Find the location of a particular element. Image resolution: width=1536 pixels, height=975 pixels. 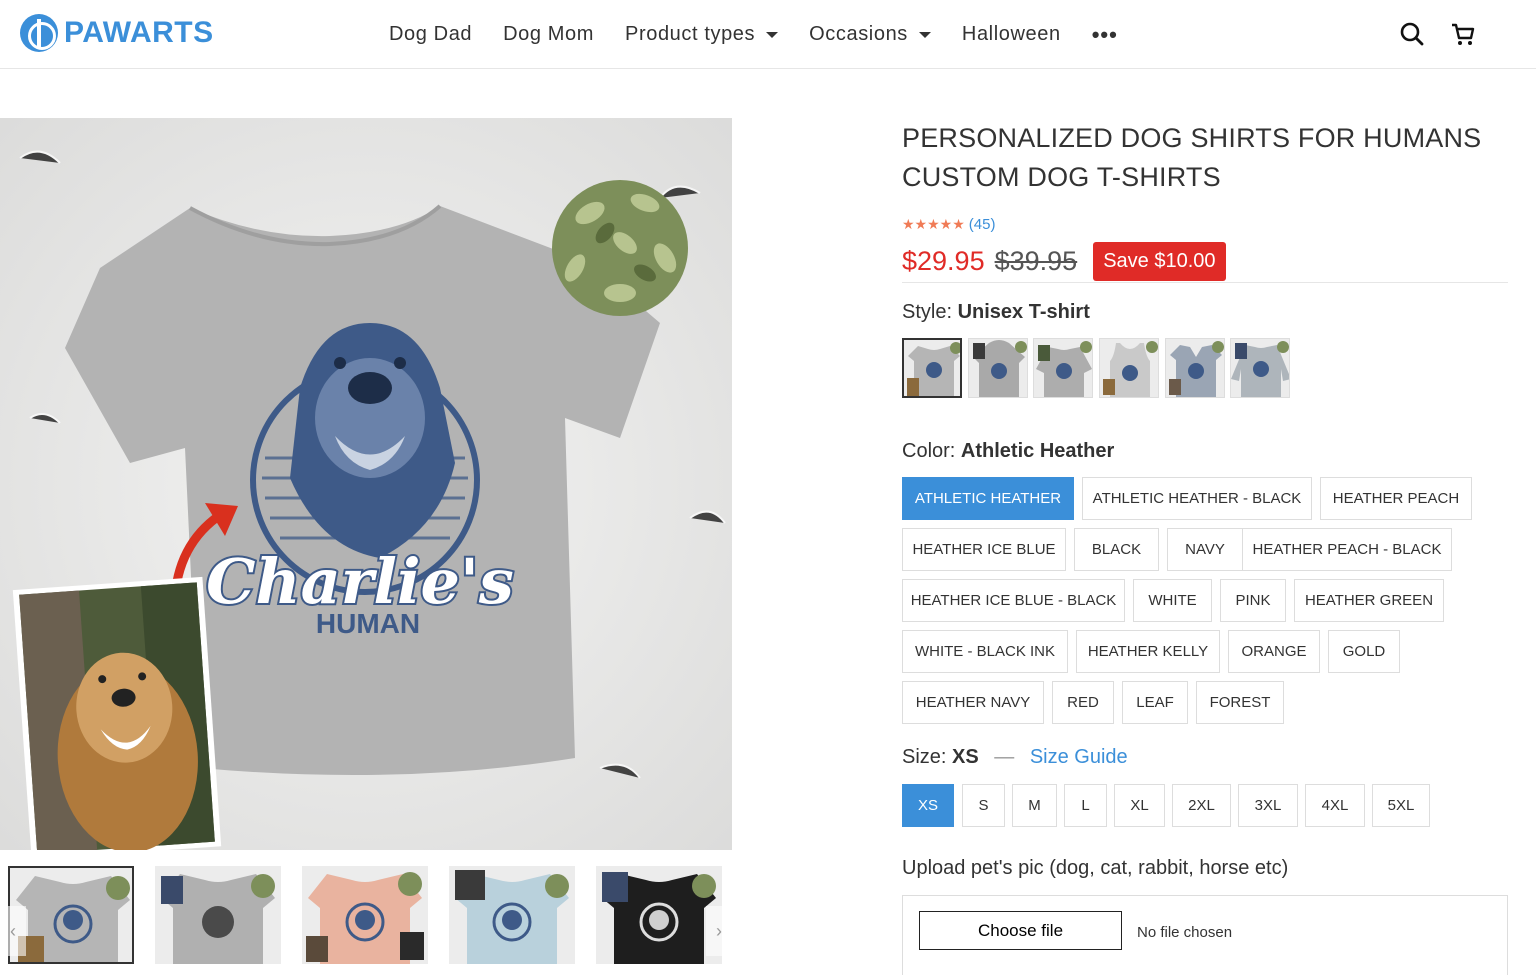

nav-label: Product types is located at coordinates (690, 34).